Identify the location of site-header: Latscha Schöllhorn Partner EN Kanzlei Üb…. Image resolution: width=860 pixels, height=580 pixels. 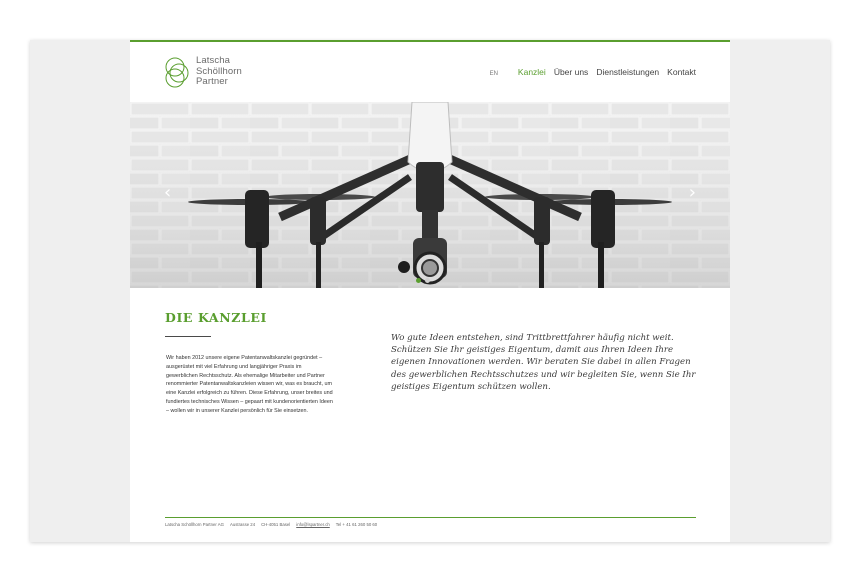
(430, 72).